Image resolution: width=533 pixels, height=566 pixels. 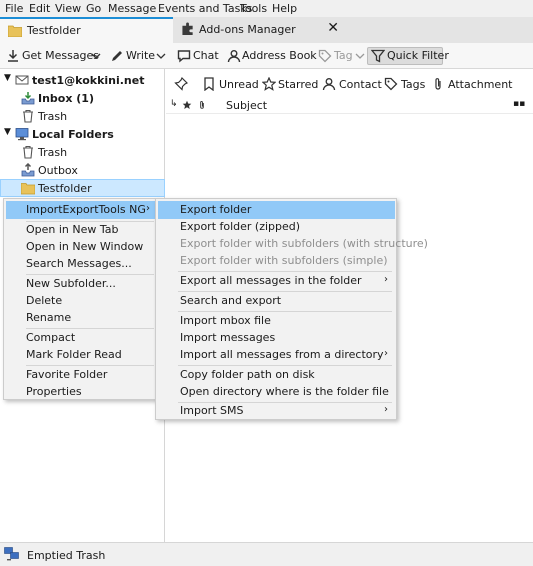 What do you see at coordinates (276, 321) in the screenshot?
I see `submenu-item-import-mbox: Import mbox file` at bounding box center [276, 321].